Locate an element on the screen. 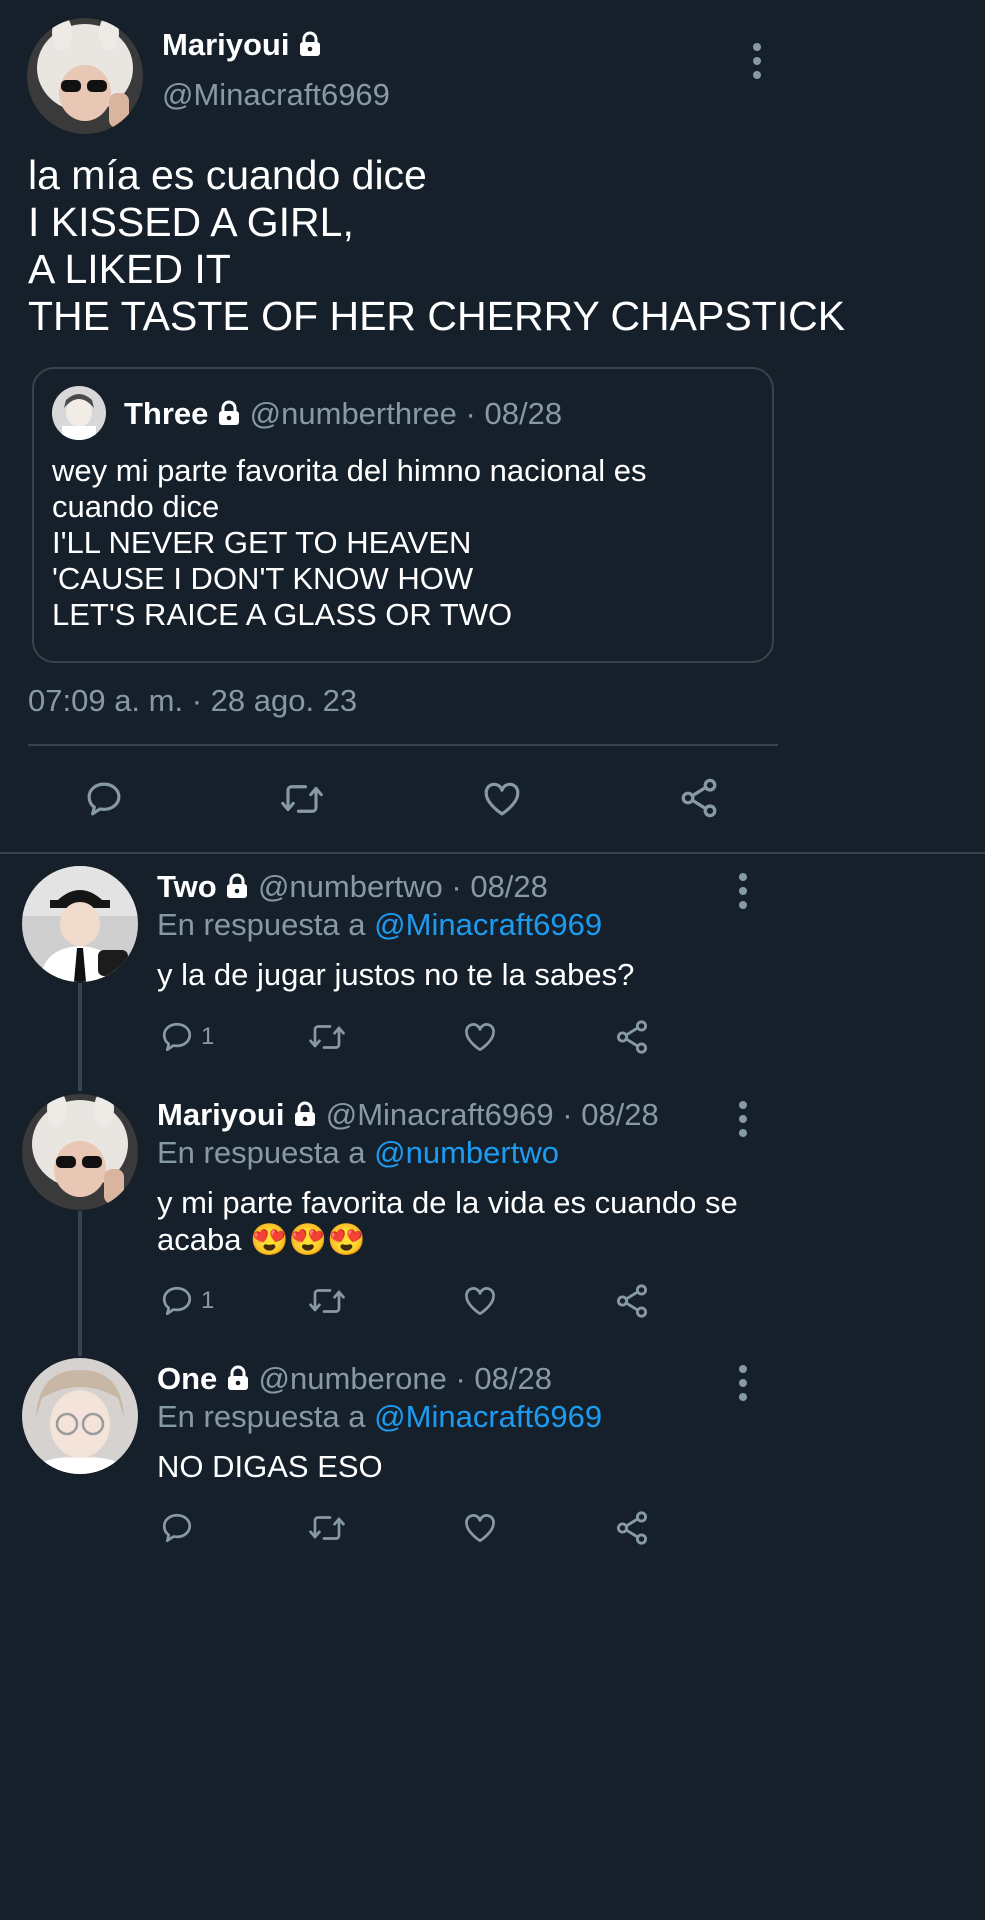 This screenshot has height=1920, width=985. quoted-avatar is located at coordinates (79, 413).